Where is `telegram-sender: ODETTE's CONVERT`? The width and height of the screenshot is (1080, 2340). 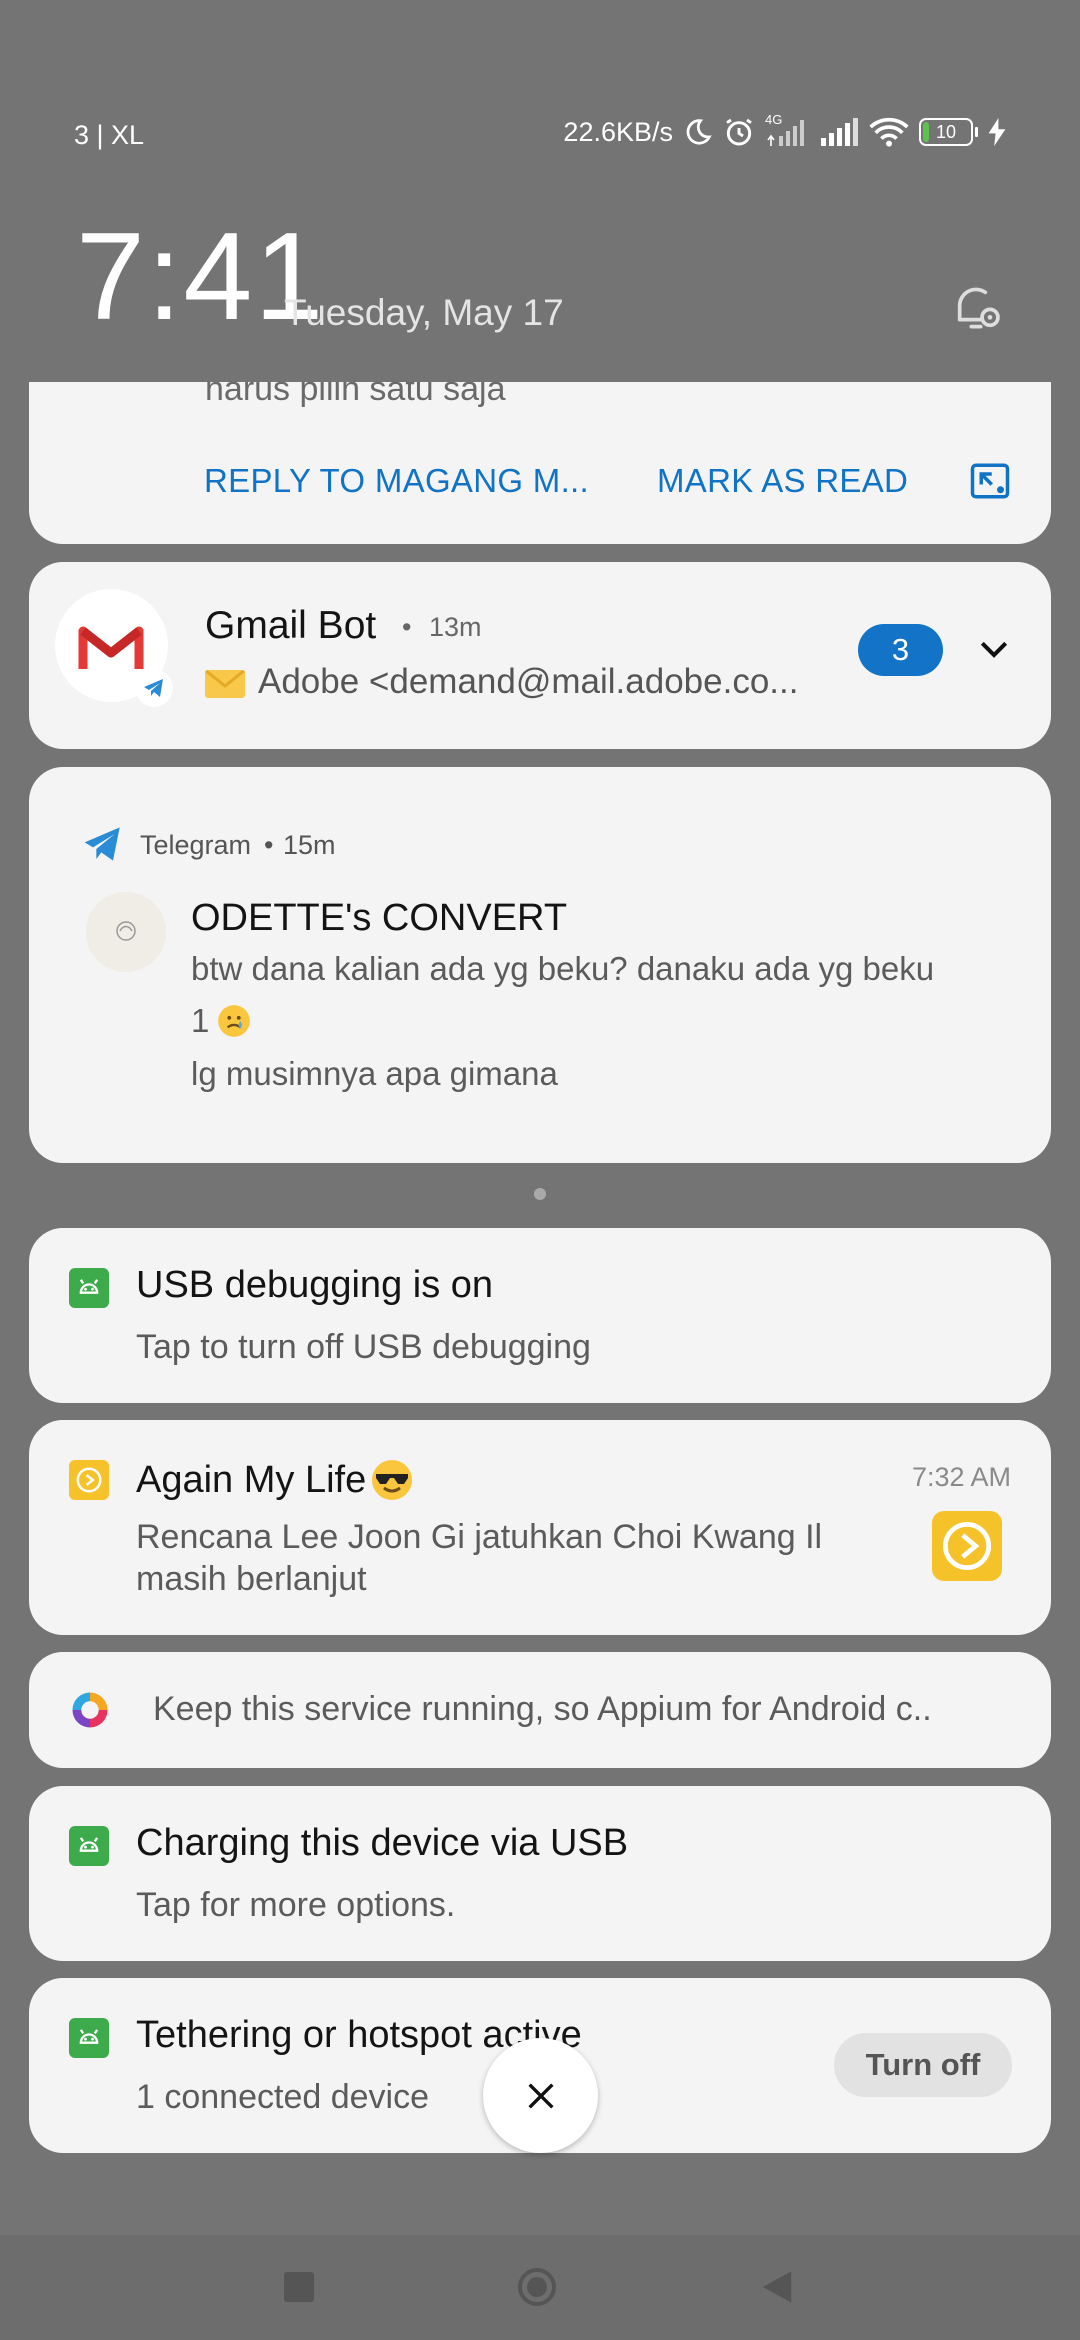 telegram-sender: ODETTE's CONVERT is located at coordinates (379, 918).